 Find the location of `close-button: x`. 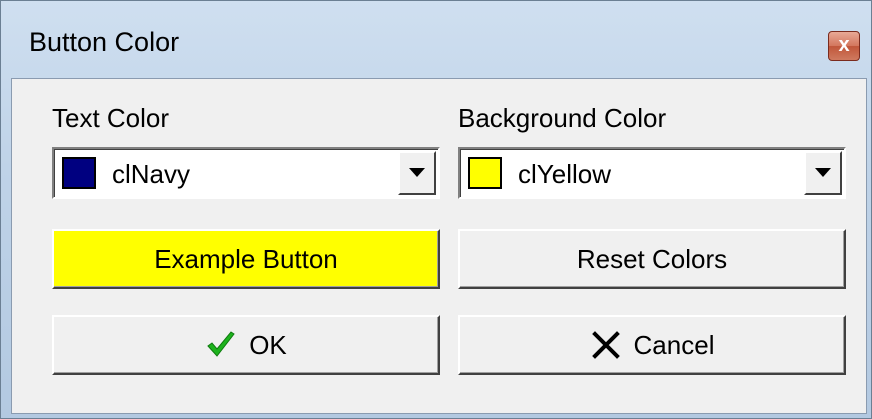

close-button: x is located at coordinates (844, 46).